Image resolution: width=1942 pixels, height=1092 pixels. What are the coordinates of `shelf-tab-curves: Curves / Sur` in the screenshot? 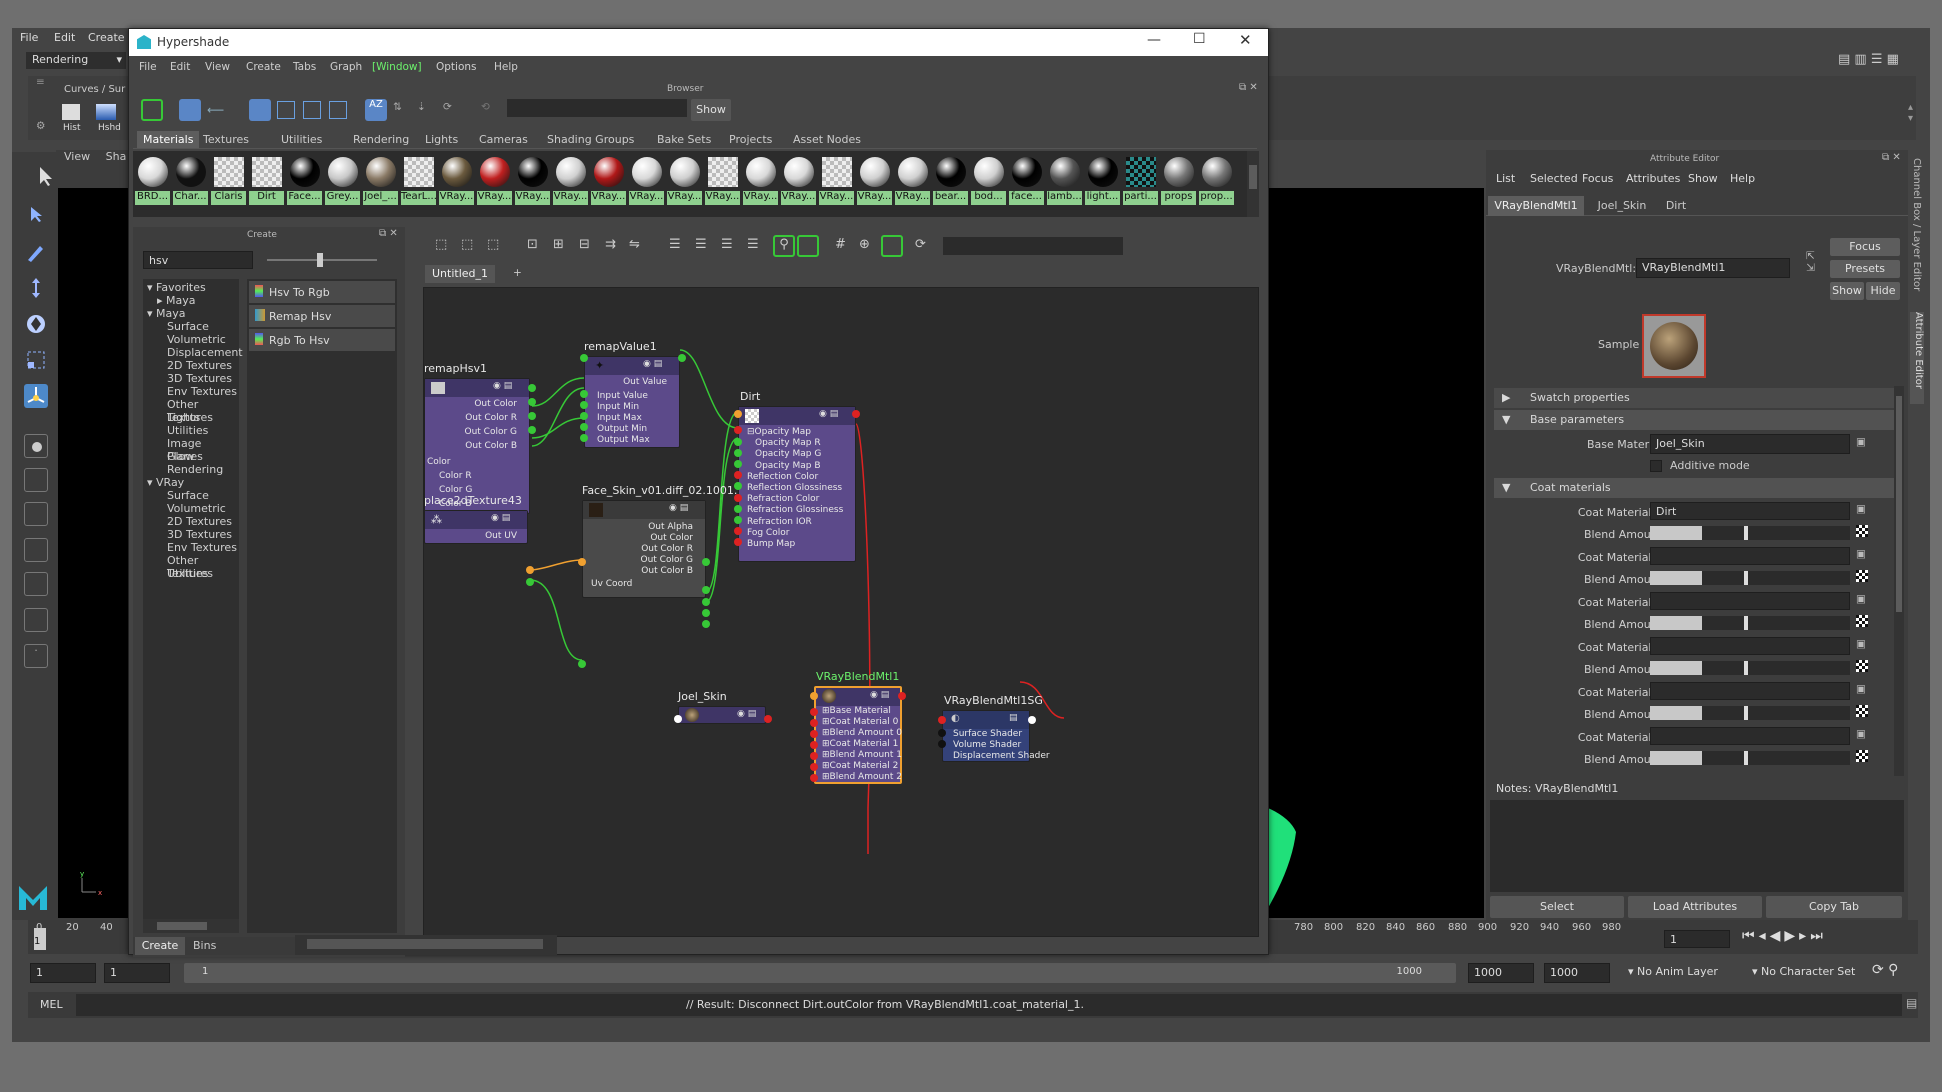 It's located at (94, 89).